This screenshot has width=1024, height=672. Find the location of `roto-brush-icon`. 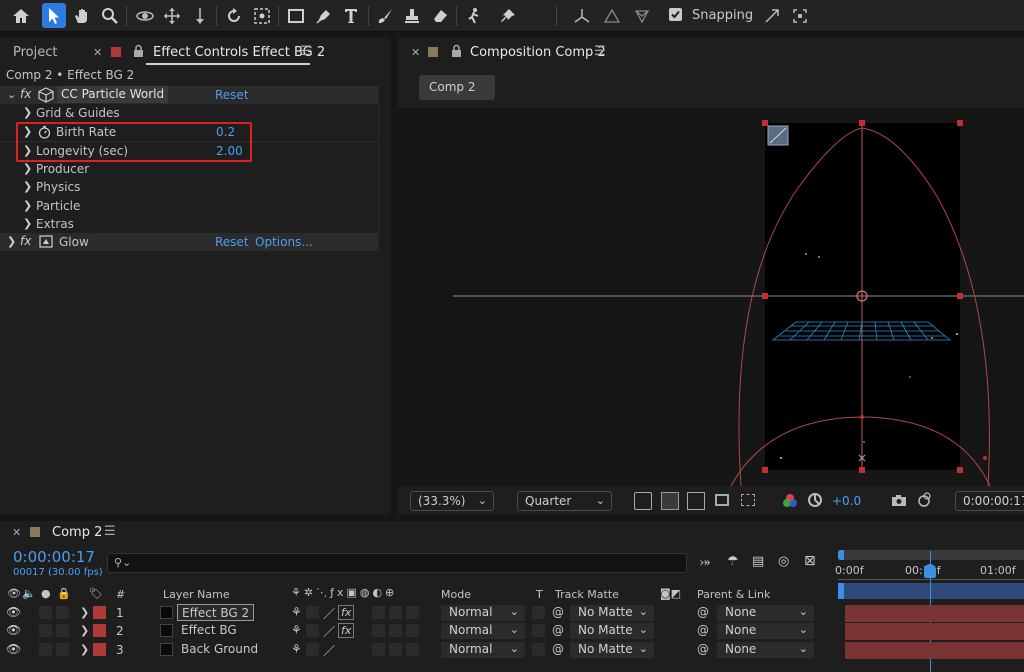

roto-brush-icon is located at coordinates (474, 15).